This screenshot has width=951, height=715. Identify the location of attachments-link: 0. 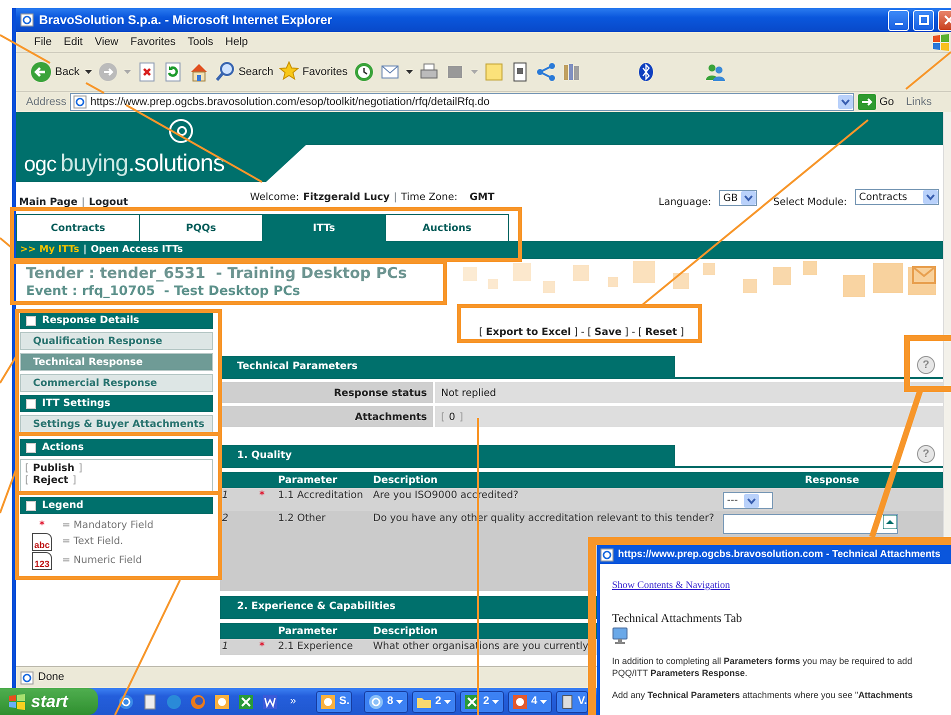
(452, 416).